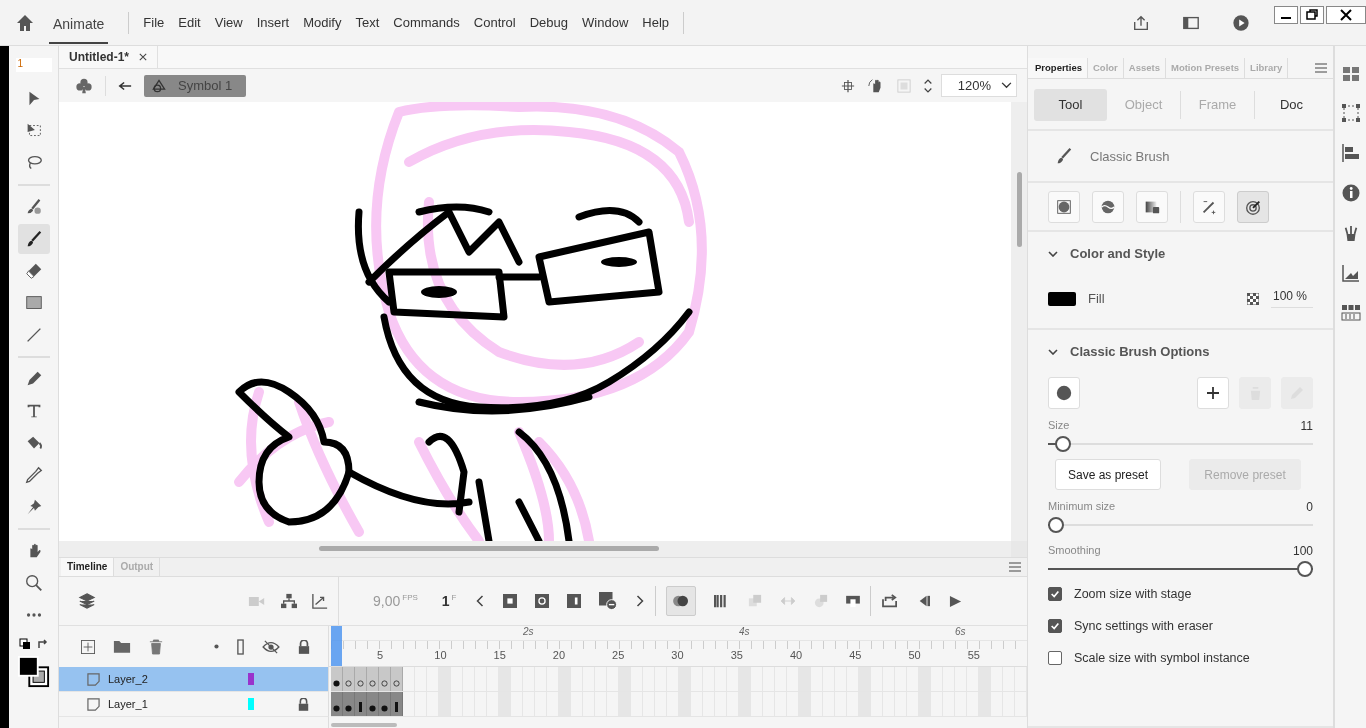 This screenshot has width=1366, height=728. Describe the element at coordinates (33, 645) in the screenshot. I see `swap-colors-icon` at that location.